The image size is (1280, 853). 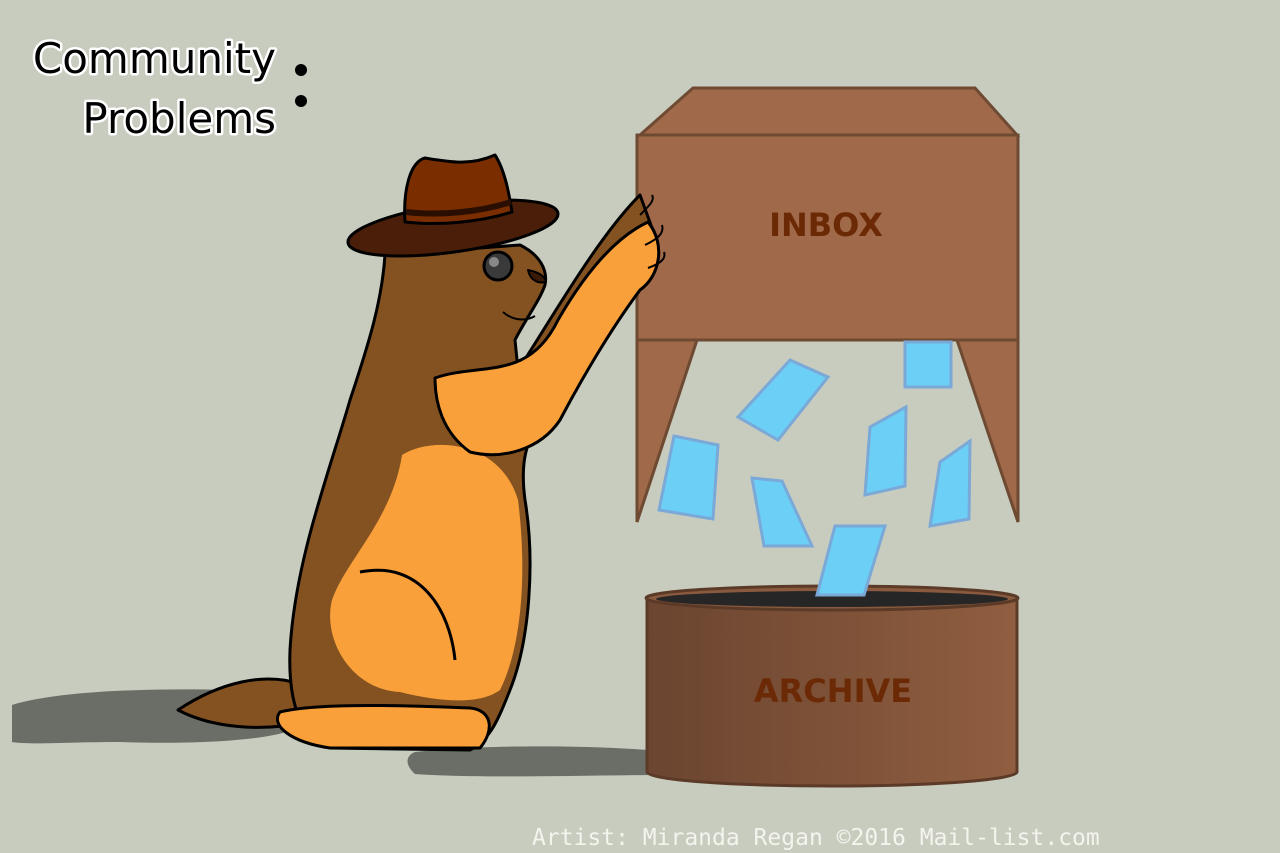 I want to click on inbox-label: INBOX, so click(x=826, y=225).